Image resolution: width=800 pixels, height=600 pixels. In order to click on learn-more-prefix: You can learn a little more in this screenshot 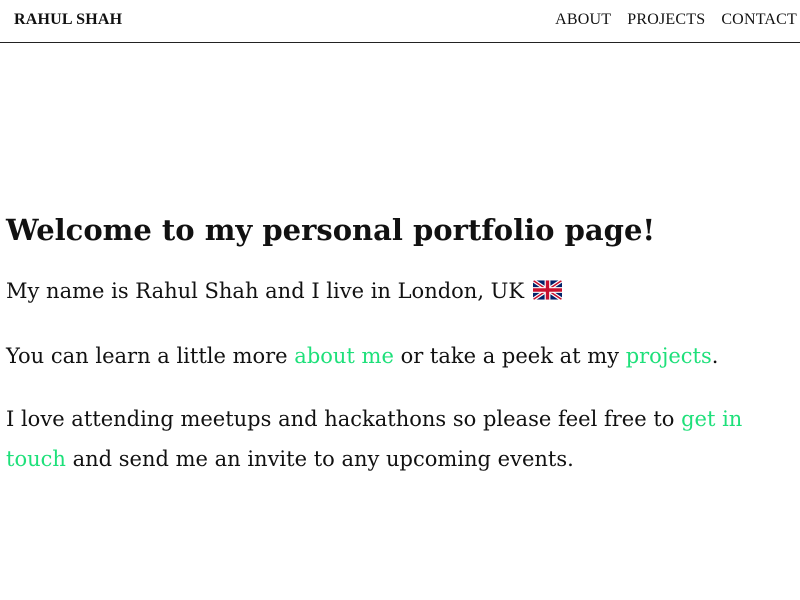, I will do `click(150, 356)`.